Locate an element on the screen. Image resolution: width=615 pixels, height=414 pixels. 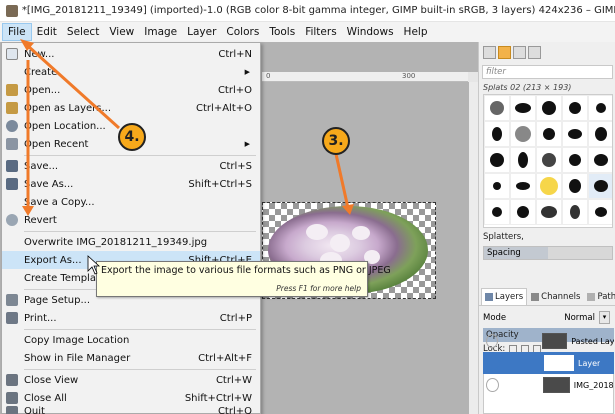
menu-edit: Edit is located at coordinates (47, 32).